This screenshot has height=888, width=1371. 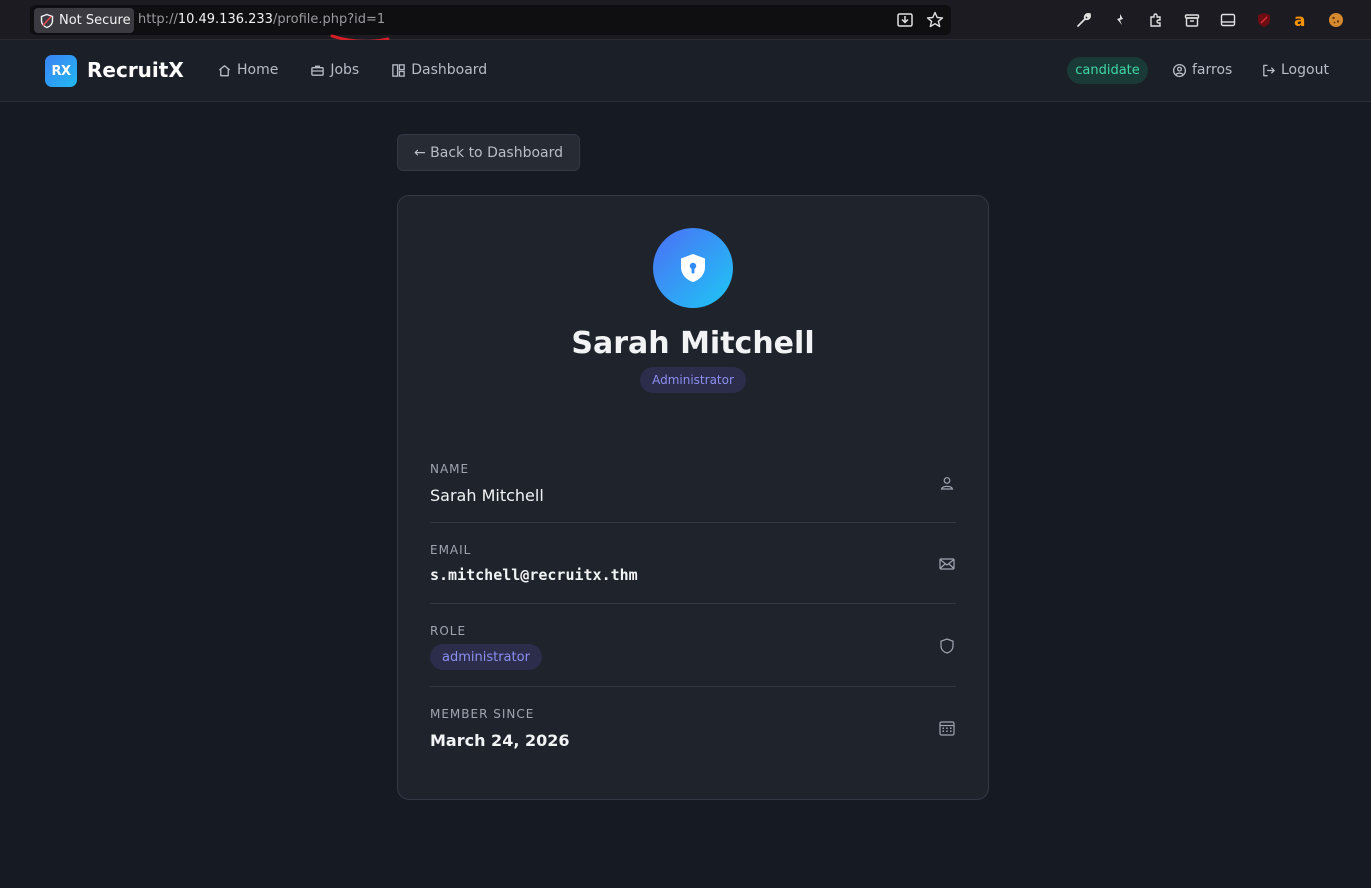 I want to click on nav-home-label: Home, so click(x=258, y=70).